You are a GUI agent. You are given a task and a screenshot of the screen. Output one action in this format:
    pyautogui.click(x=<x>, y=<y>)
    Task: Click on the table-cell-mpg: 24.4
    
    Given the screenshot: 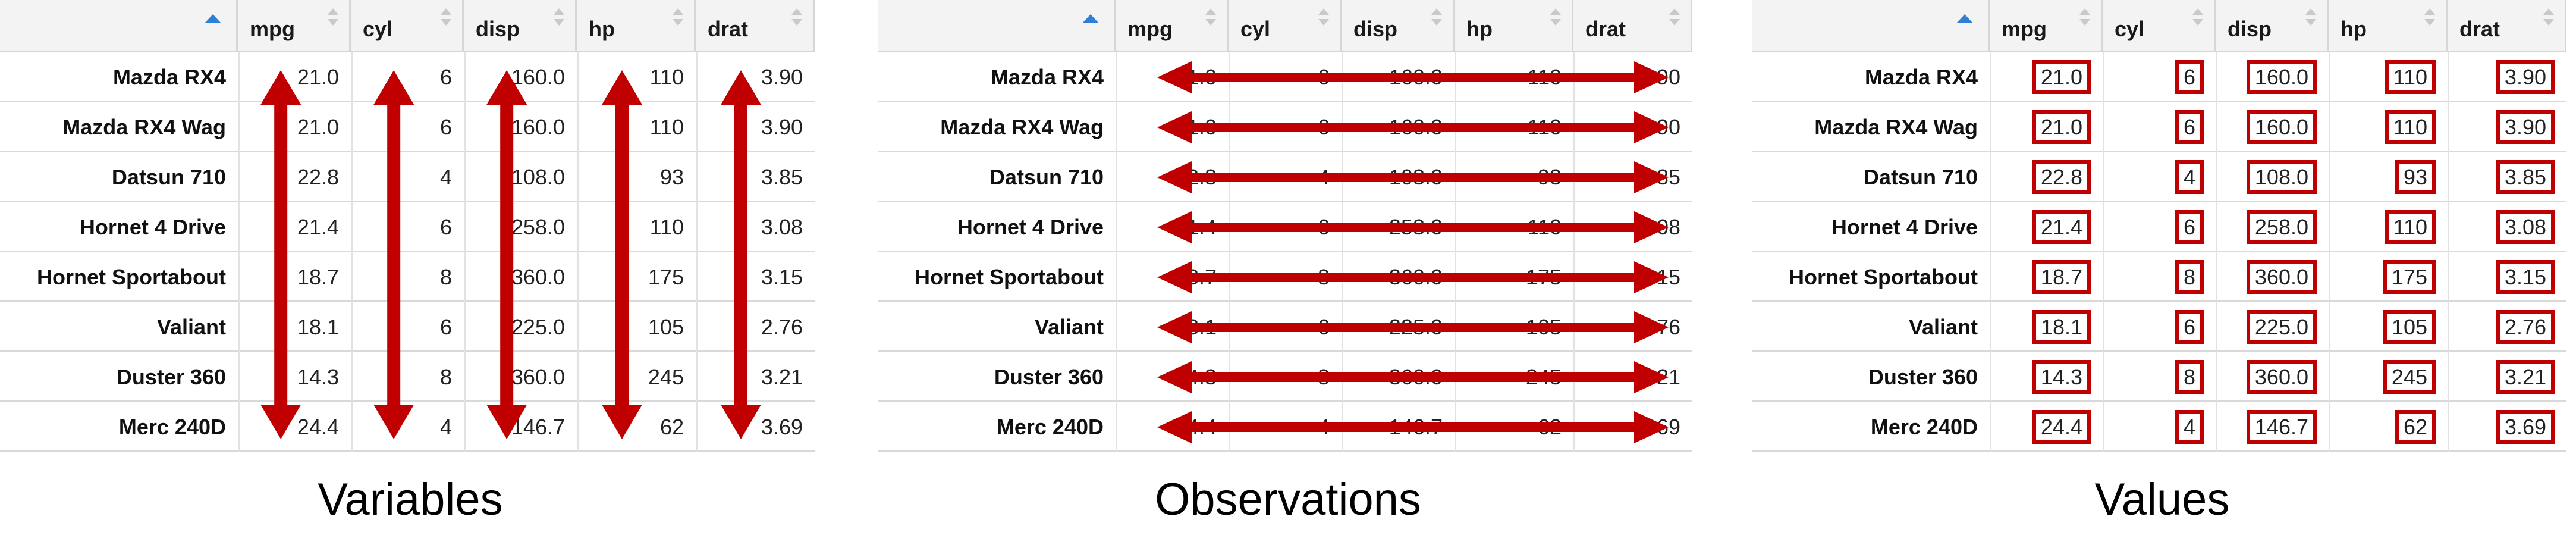 What is the action you would take?
    pyautogui.click(x=2046, y=427)
    